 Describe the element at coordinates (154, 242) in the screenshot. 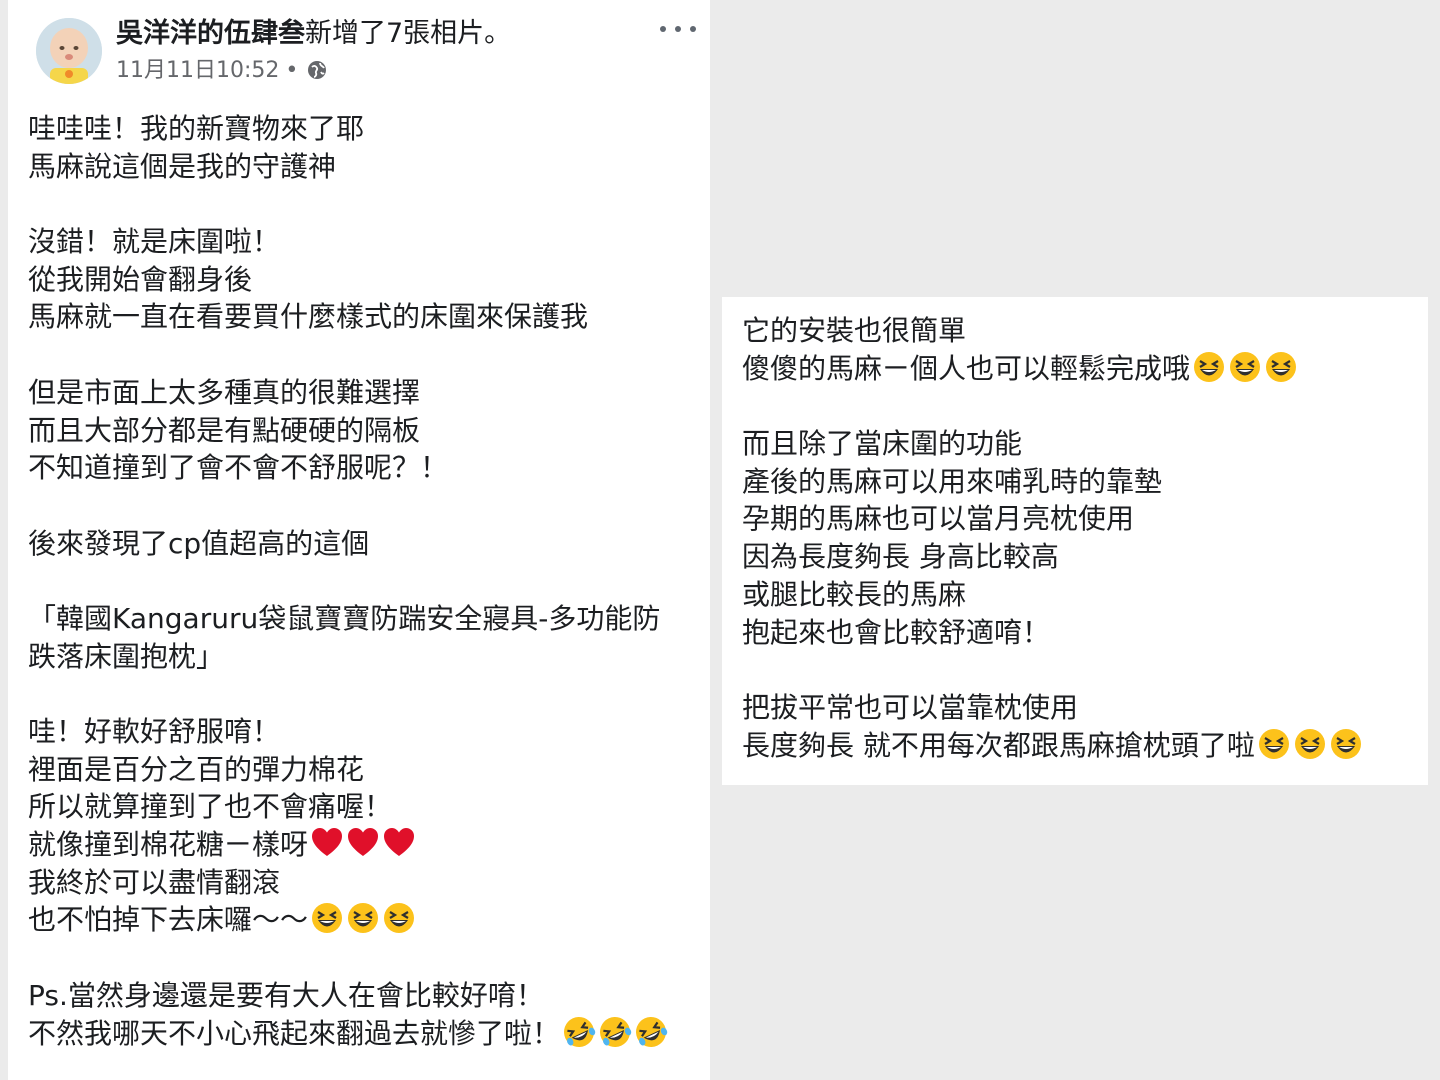

I see `post-line: 沒錯！就是床圍啦！` at that location.